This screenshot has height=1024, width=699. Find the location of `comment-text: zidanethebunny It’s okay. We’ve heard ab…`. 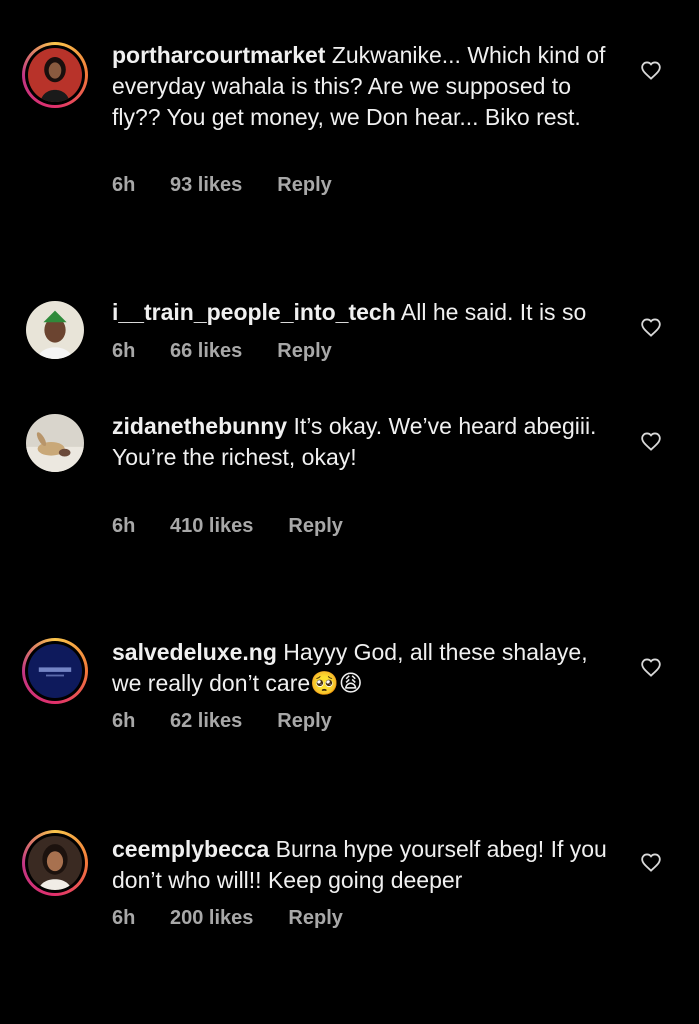

comment-text: zidanethebunny It’s okay. We’ve heard ab… is located at coordinates (354, 441).